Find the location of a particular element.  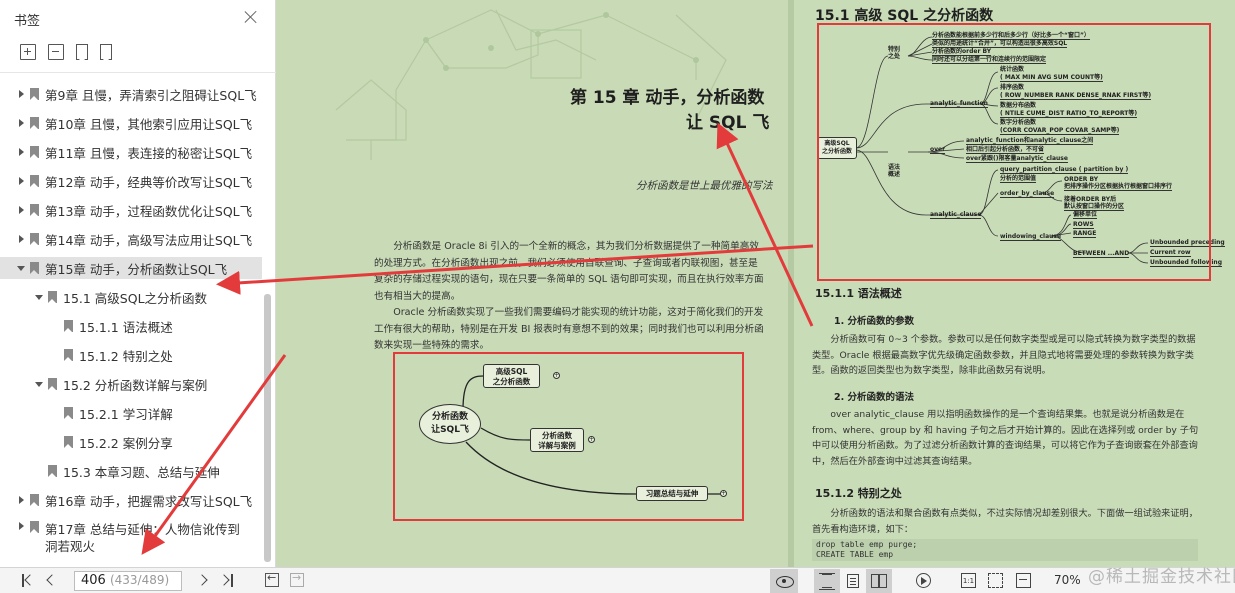

bookmark-item: 第11章 且慢，表连接的秘密让SQL飞 is located at coordinates (131, 152).